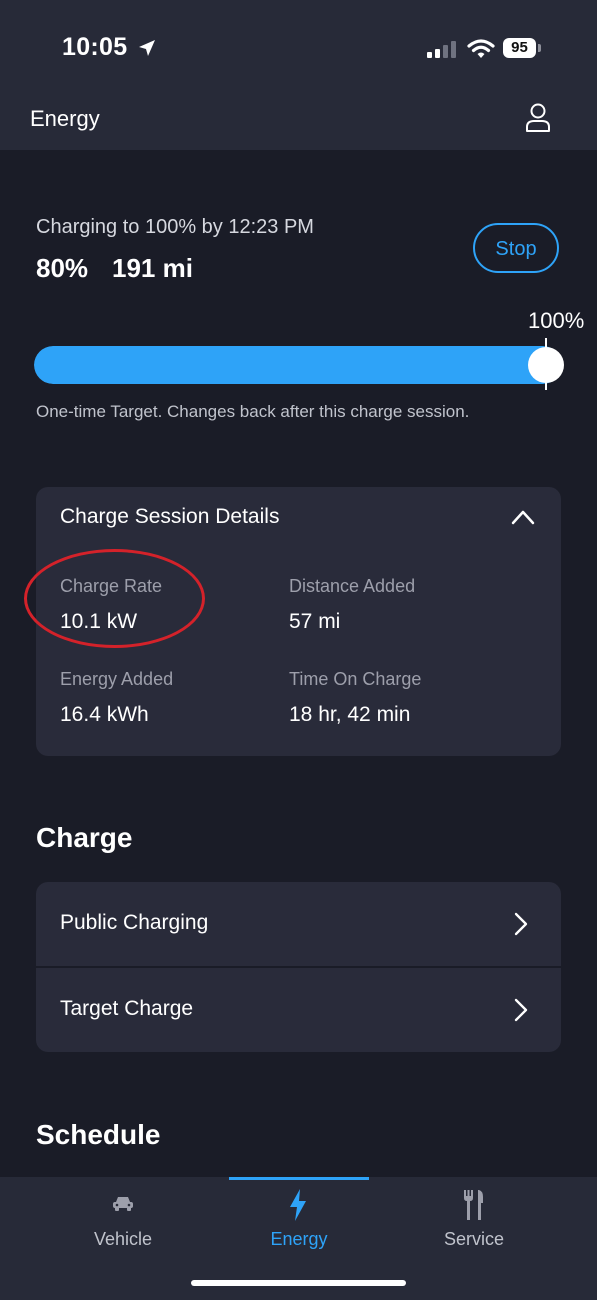  Describe the element at coordinates (538, 118) in the screenshot. I see `profile-icon` at that location.